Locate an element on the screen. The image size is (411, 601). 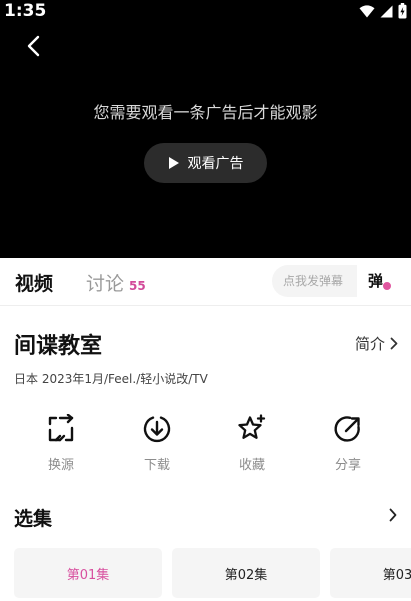
anime-meta-info: 日本 2023年1月/Feel./轻小说改/TV is located at coordinates (111, 379).